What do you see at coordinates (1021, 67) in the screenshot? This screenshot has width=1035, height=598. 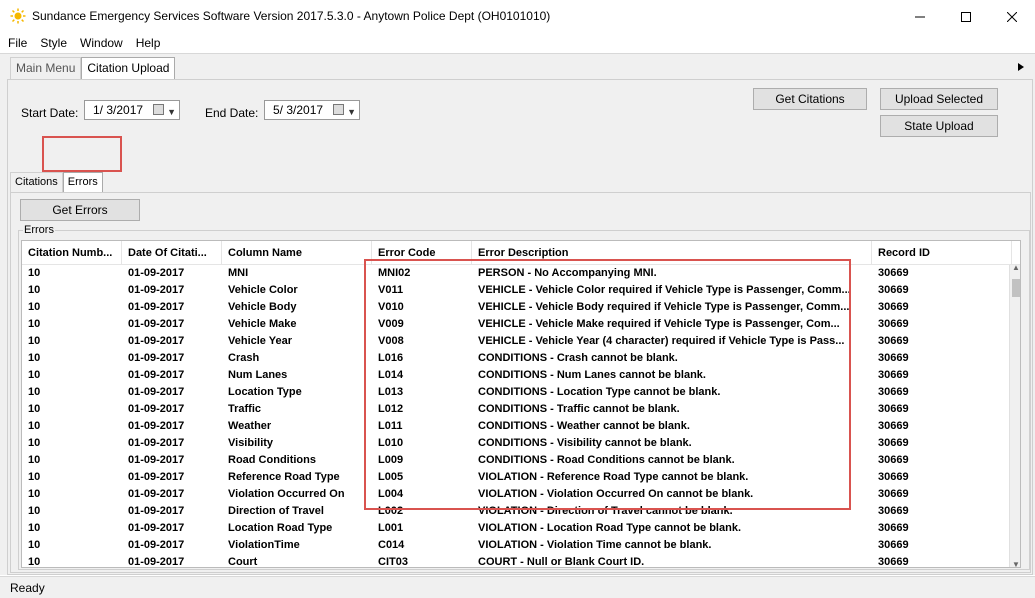 I see `tab-scroll-right-icon` at bounding box center [1021, 67].